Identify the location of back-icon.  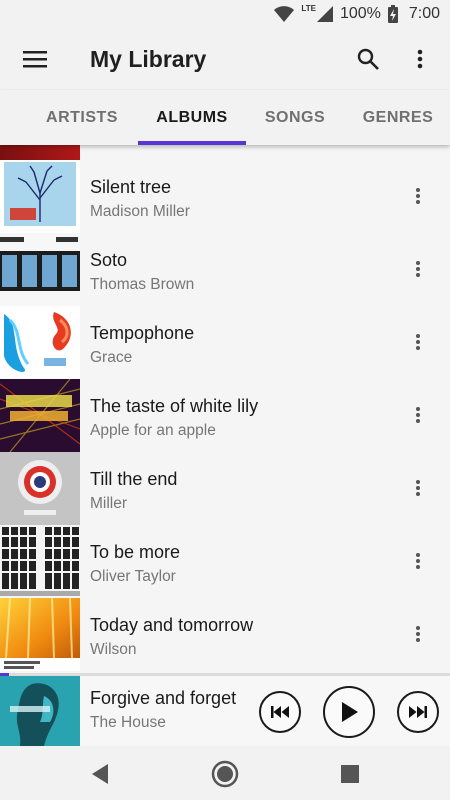
(100, 774).